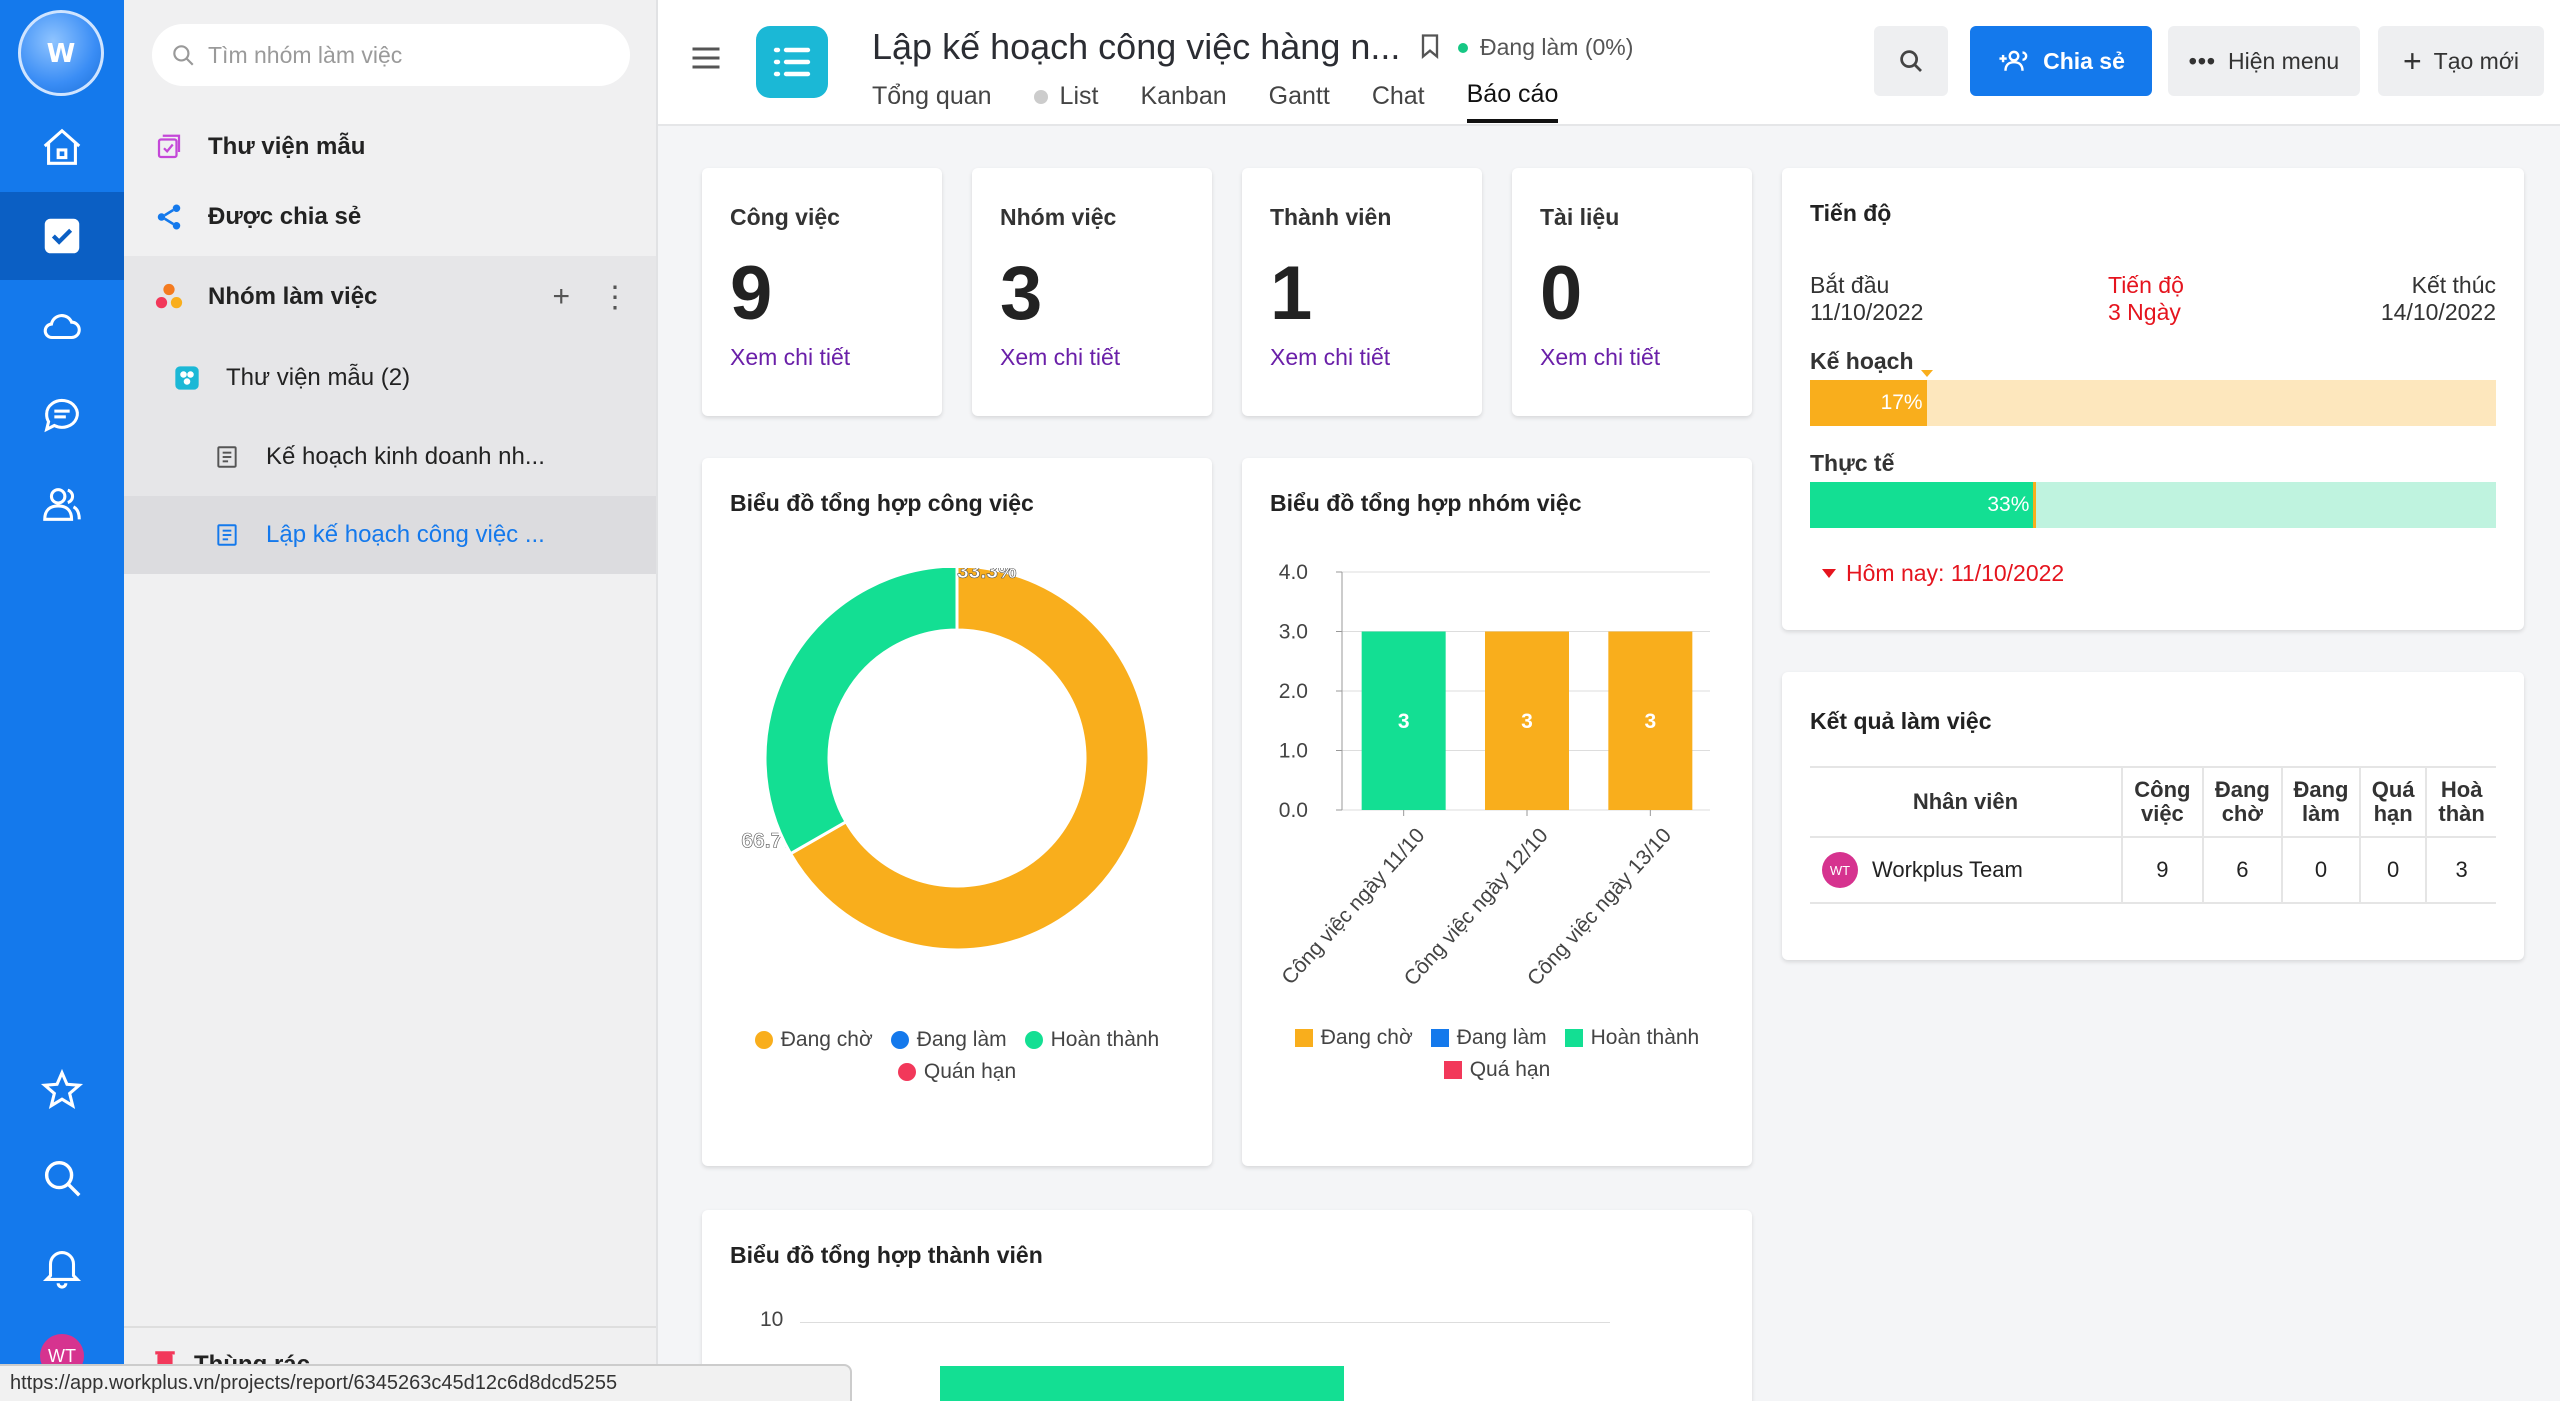 The width and height of the screenshot is (2560, 1401). What do you see at coordinates (1398, 101) in the screenshot?
I see `tab-chat: Chat` at bounding box center [1398, 101].